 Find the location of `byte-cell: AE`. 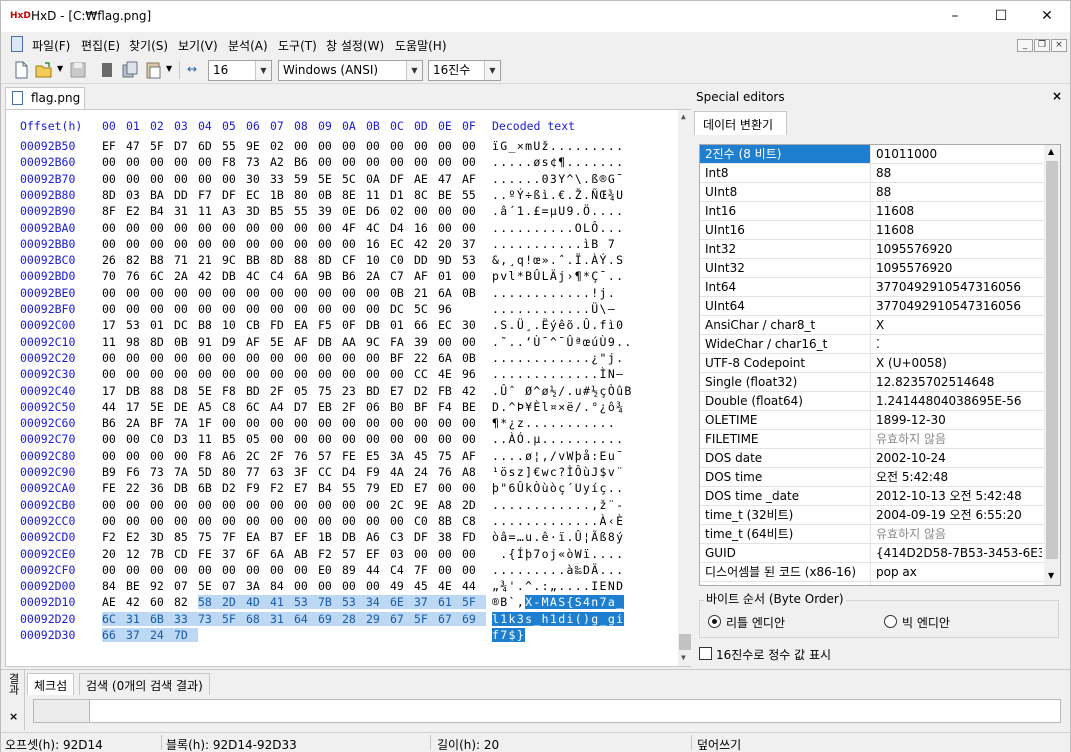

byte-cell: AE is located at coordinates (113, 602).